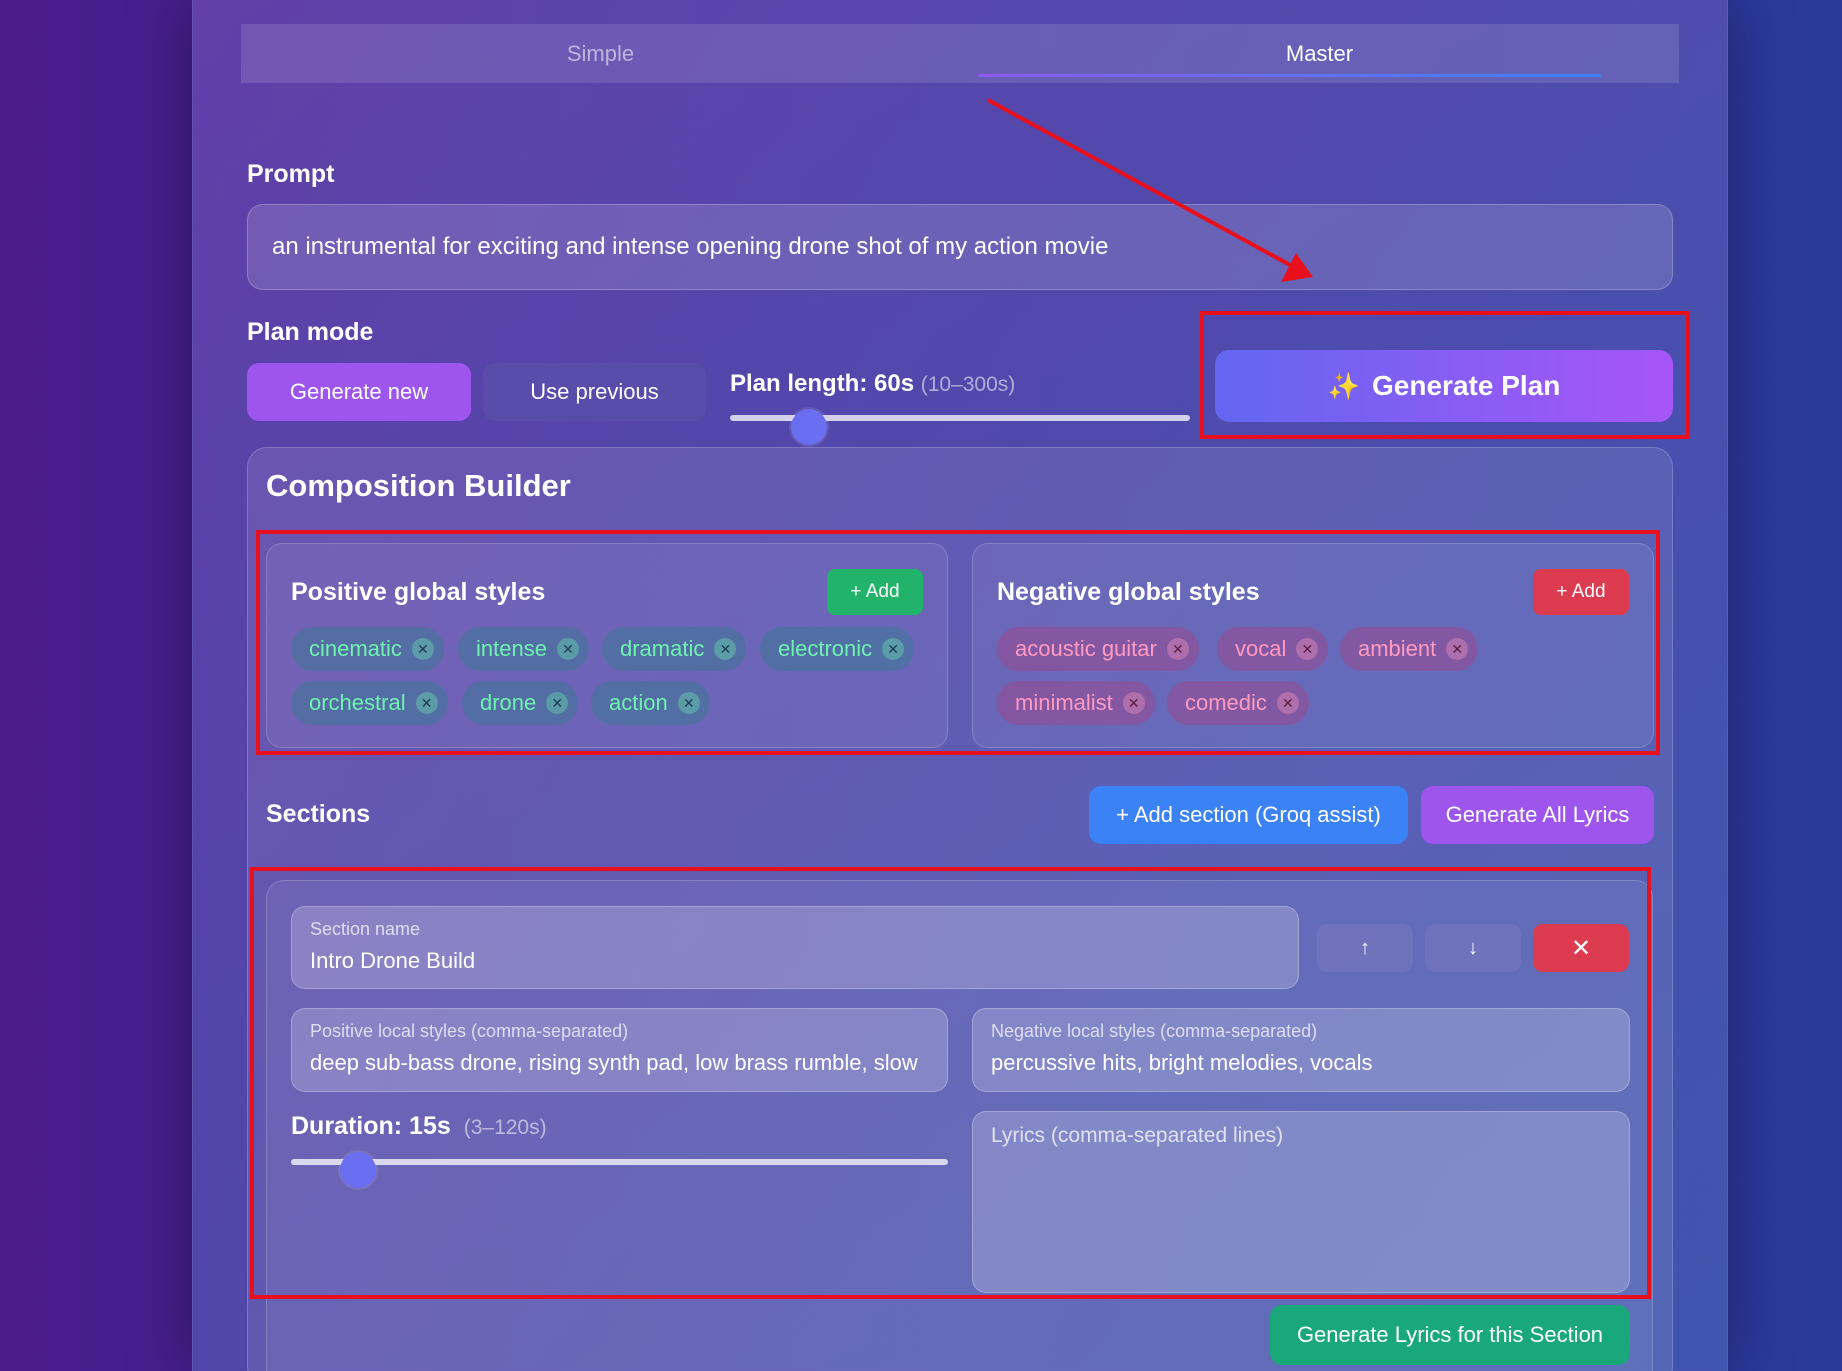 This screenshot has height=1371, width=1842. I want to click on tag-label: electronic, so click(825, 648).